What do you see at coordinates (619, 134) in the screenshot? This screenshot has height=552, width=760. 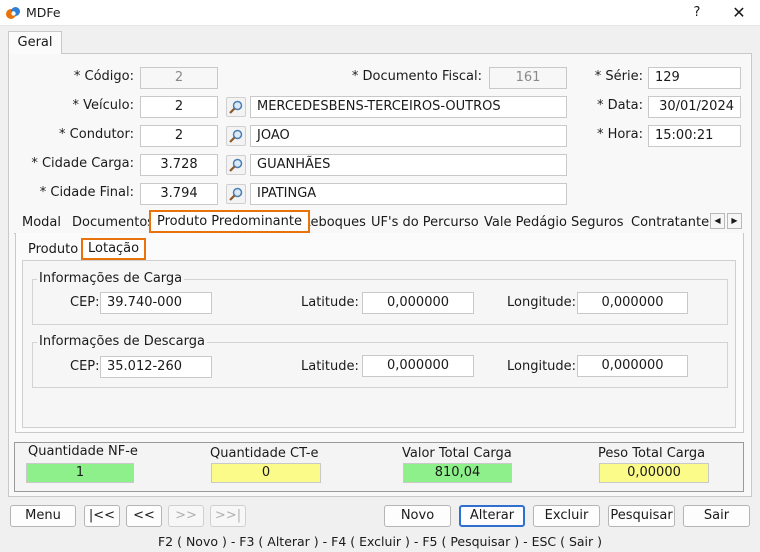 I see `hora-label: * Hora:` at bounding box center [619, 134].